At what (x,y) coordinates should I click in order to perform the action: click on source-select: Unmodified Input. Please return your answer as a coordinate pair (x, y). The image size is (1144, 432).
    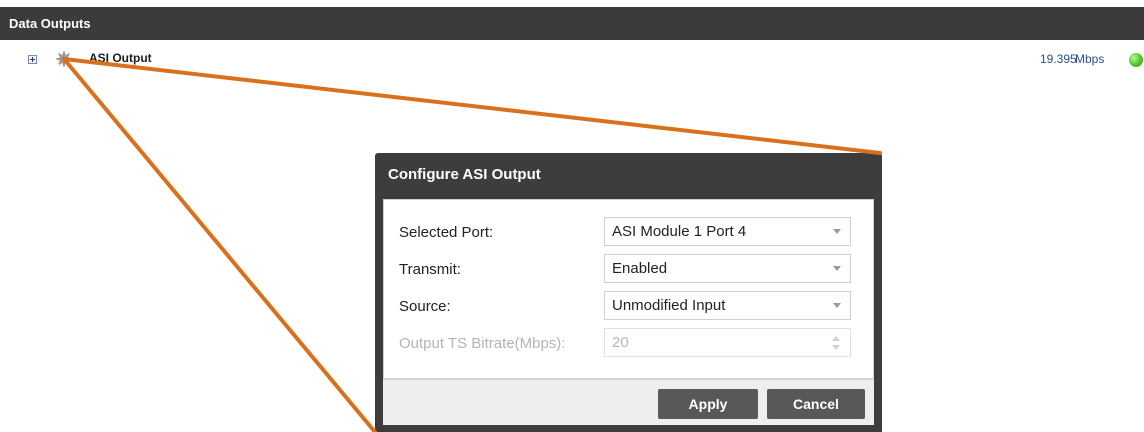
    Looking at the image, I should click on (727, 305).